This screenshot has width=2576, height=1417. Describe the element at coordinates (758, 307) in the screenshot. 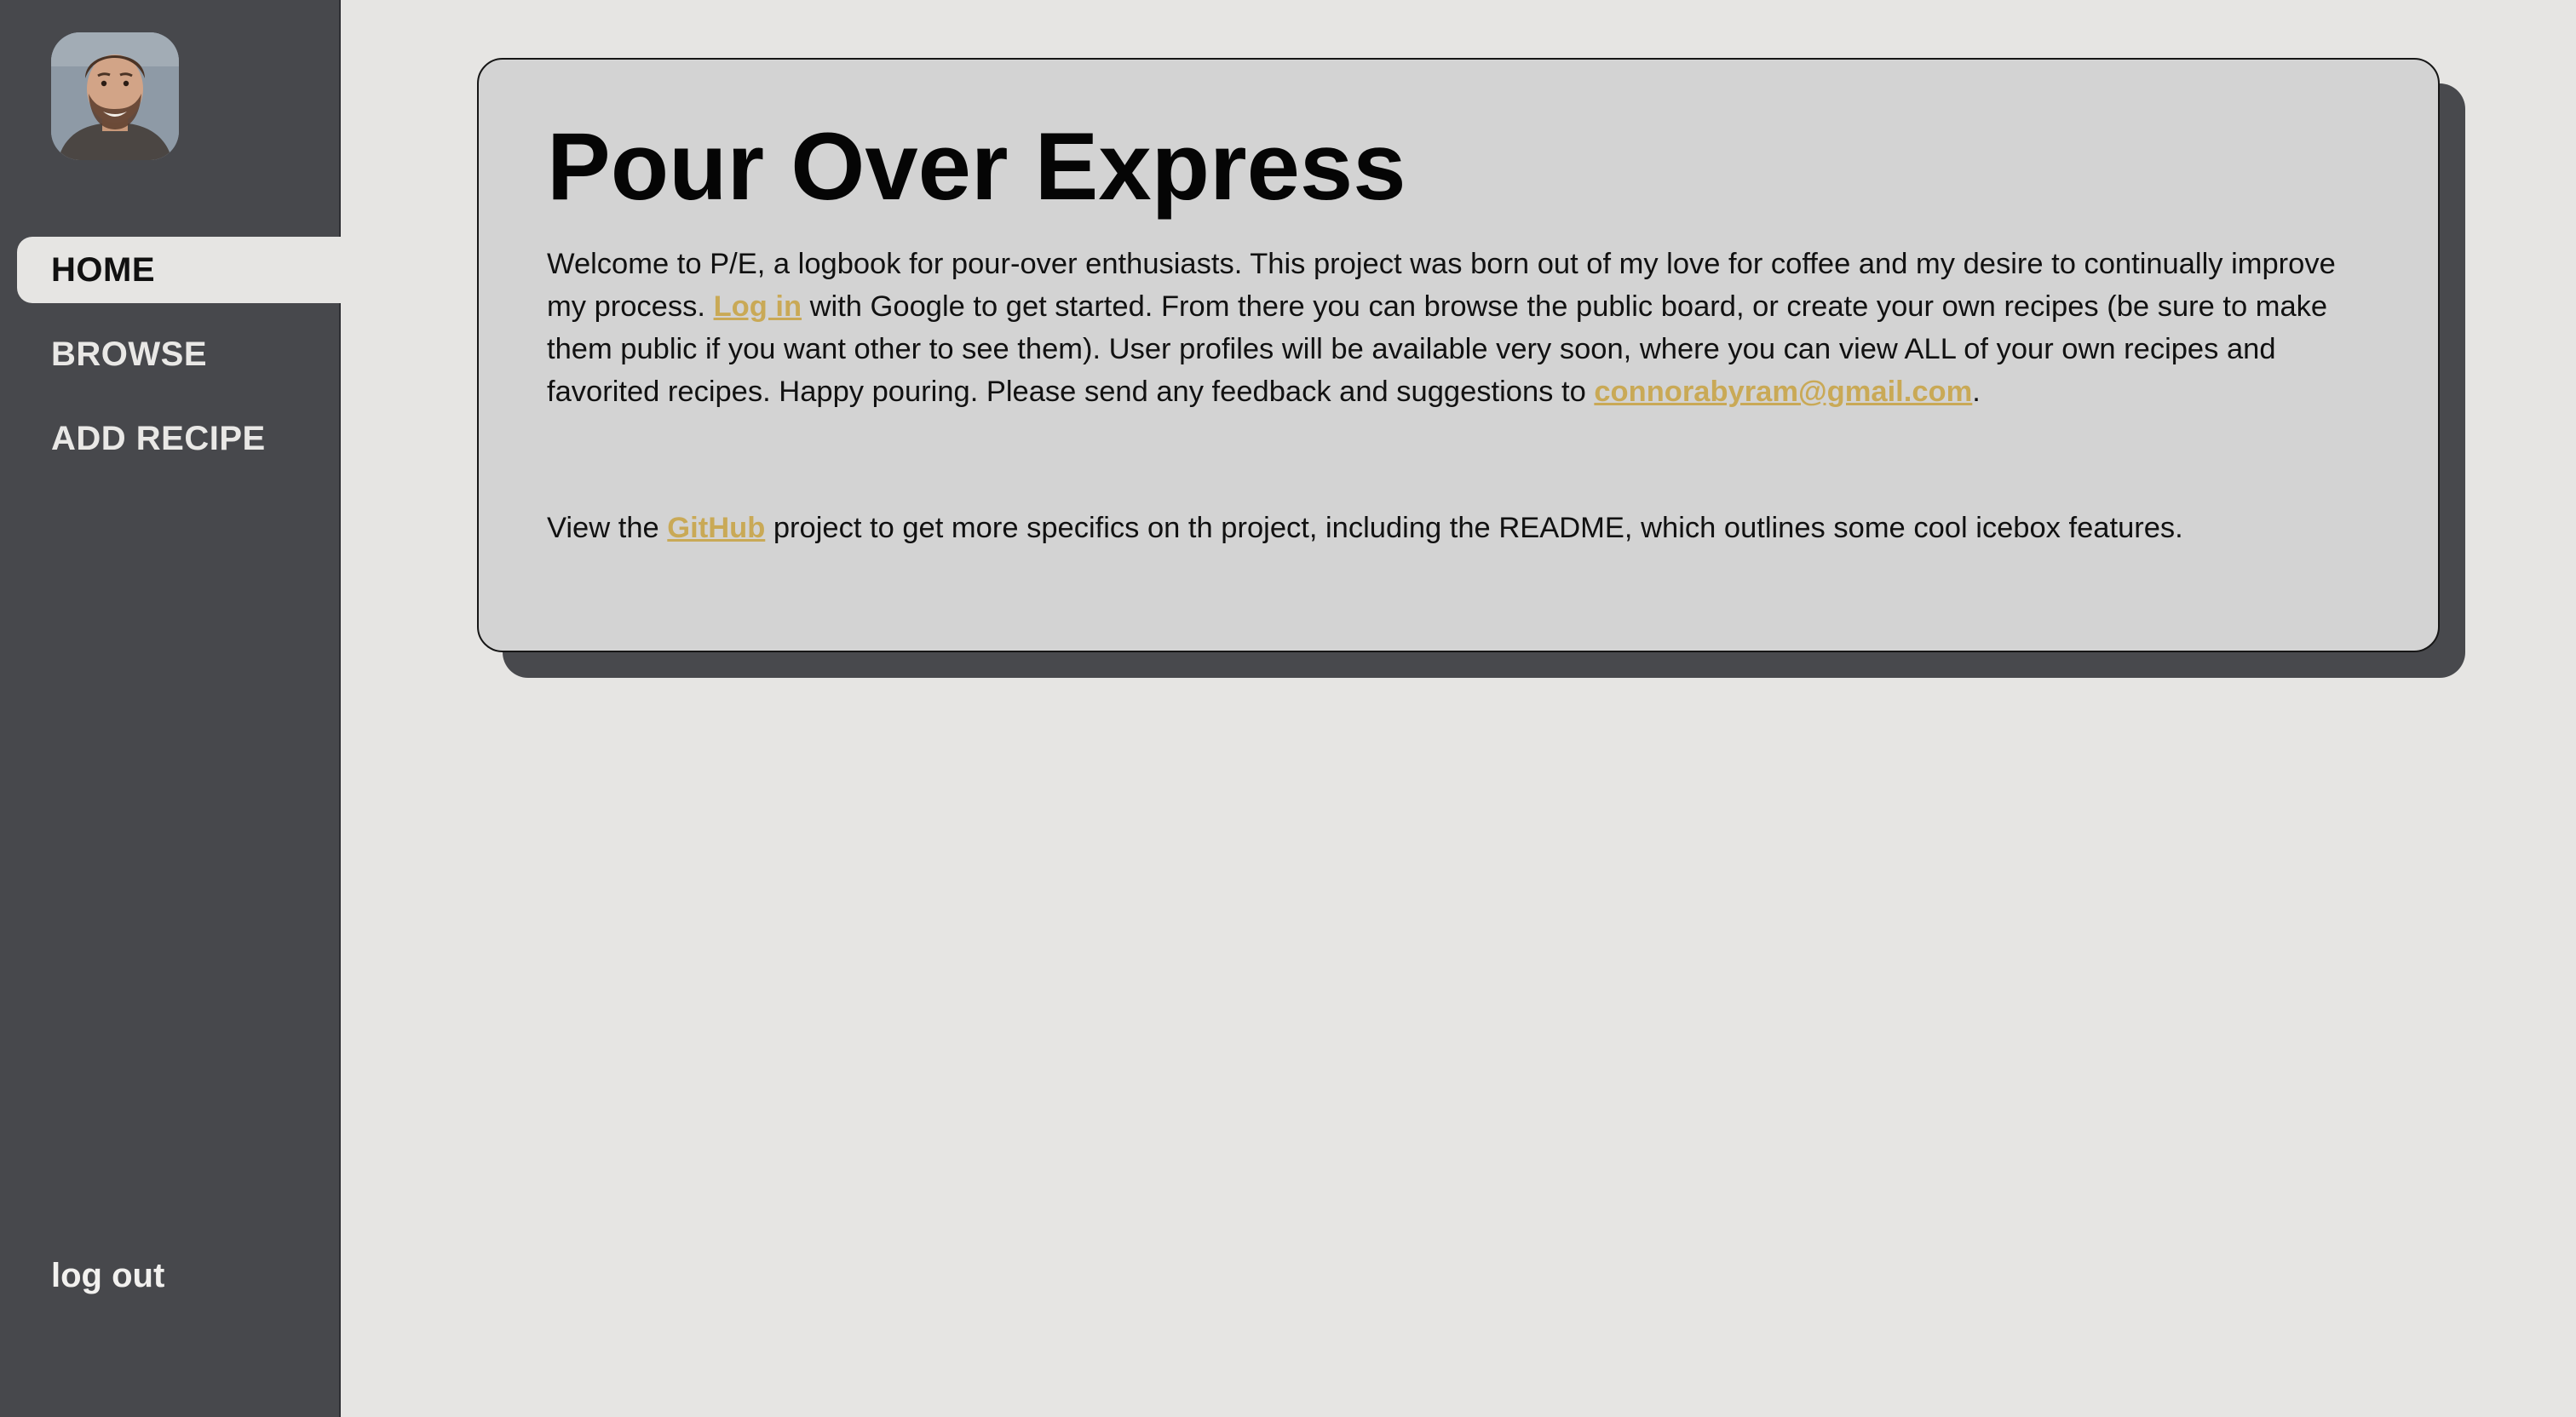

I see `login-link: Log in` at that location.